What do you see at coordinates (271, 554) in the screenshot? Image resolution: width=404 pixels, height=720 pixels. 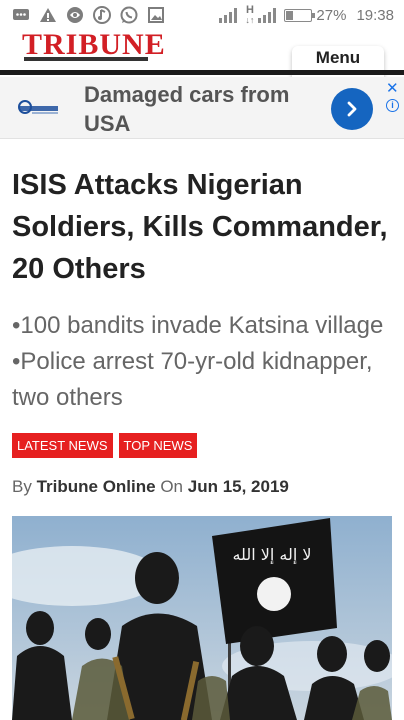 I see `flag-text: لا إله إلا الله` at bounding box center [271, 554].